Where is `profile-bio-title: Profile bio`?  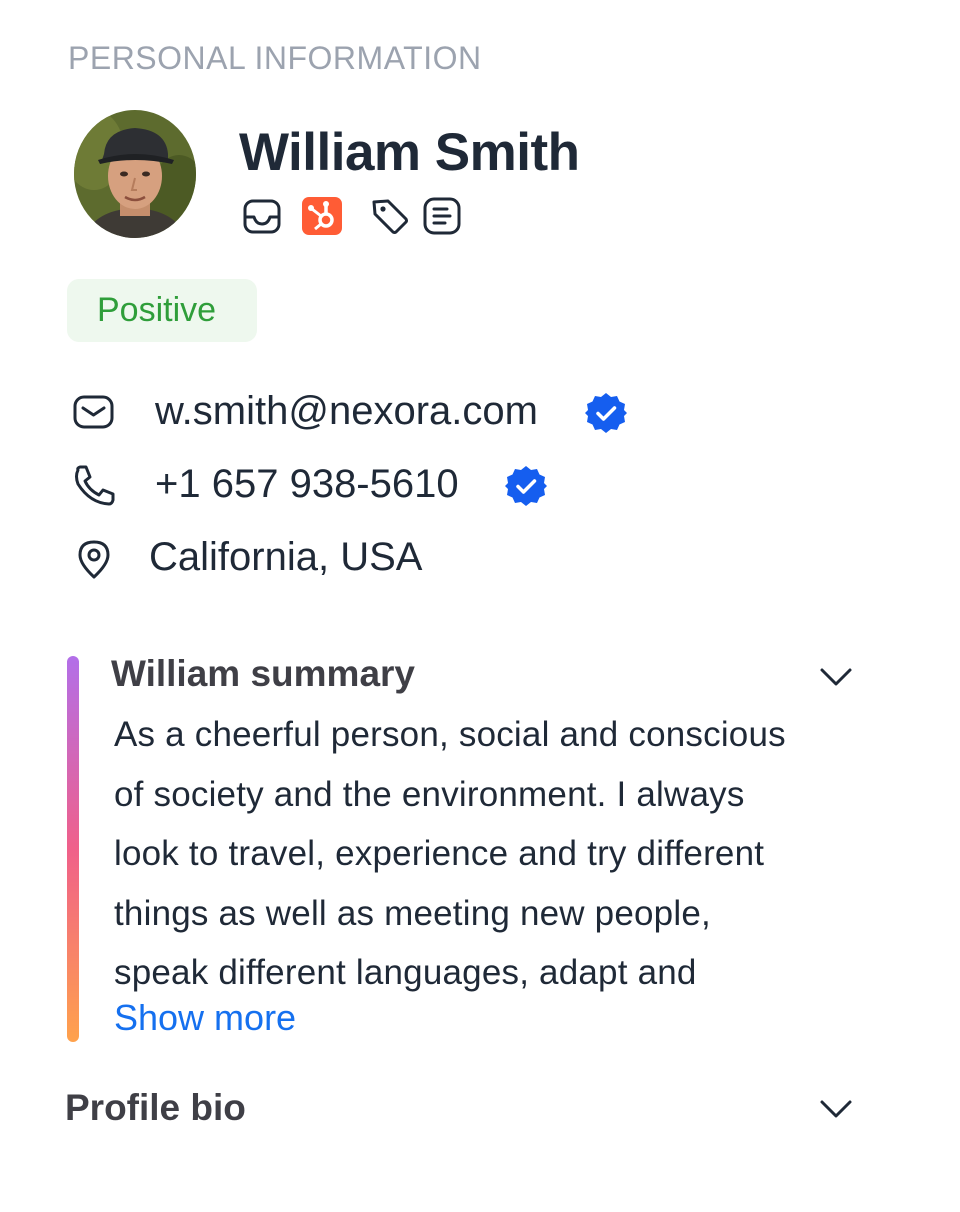
profile-bio-title: Profile bio is located at coordinates (155, 1108).